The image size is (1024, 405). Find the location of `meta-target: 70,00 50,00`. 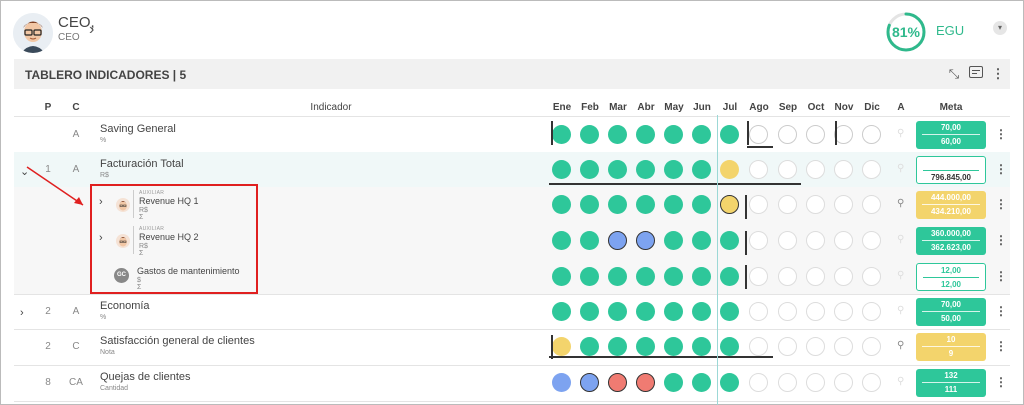

meta-target: 70,00 50,00 is located at coordinates (951, 311).